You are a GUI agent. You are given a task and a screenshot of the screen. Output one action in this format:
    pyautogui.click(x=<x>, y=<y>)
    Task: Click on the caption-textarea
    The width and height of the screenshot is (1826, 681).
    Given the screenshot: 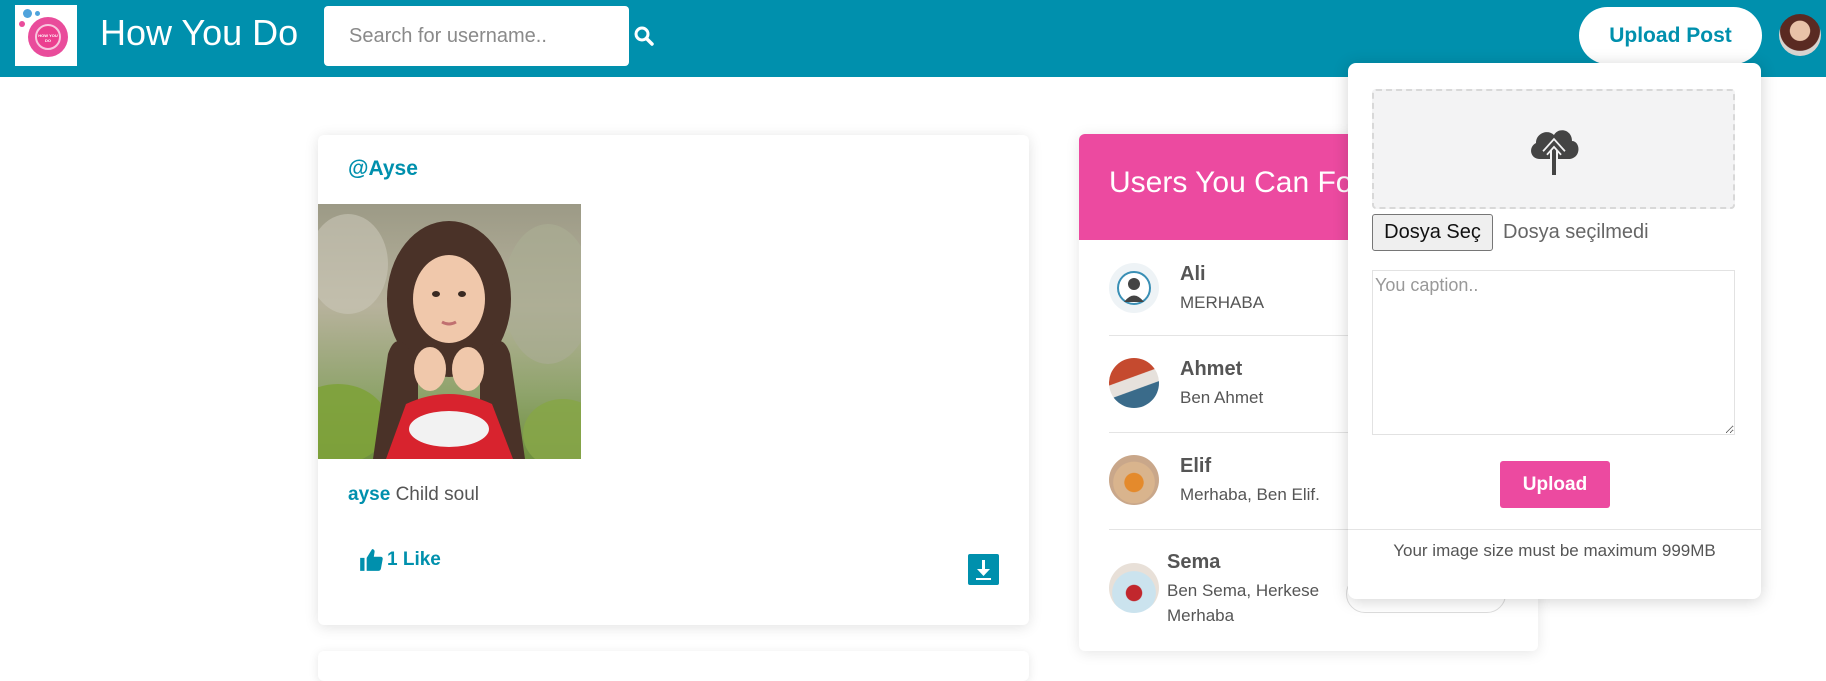 What is the action you would take?
    pyautogui.click(x=1553, y=352)
    